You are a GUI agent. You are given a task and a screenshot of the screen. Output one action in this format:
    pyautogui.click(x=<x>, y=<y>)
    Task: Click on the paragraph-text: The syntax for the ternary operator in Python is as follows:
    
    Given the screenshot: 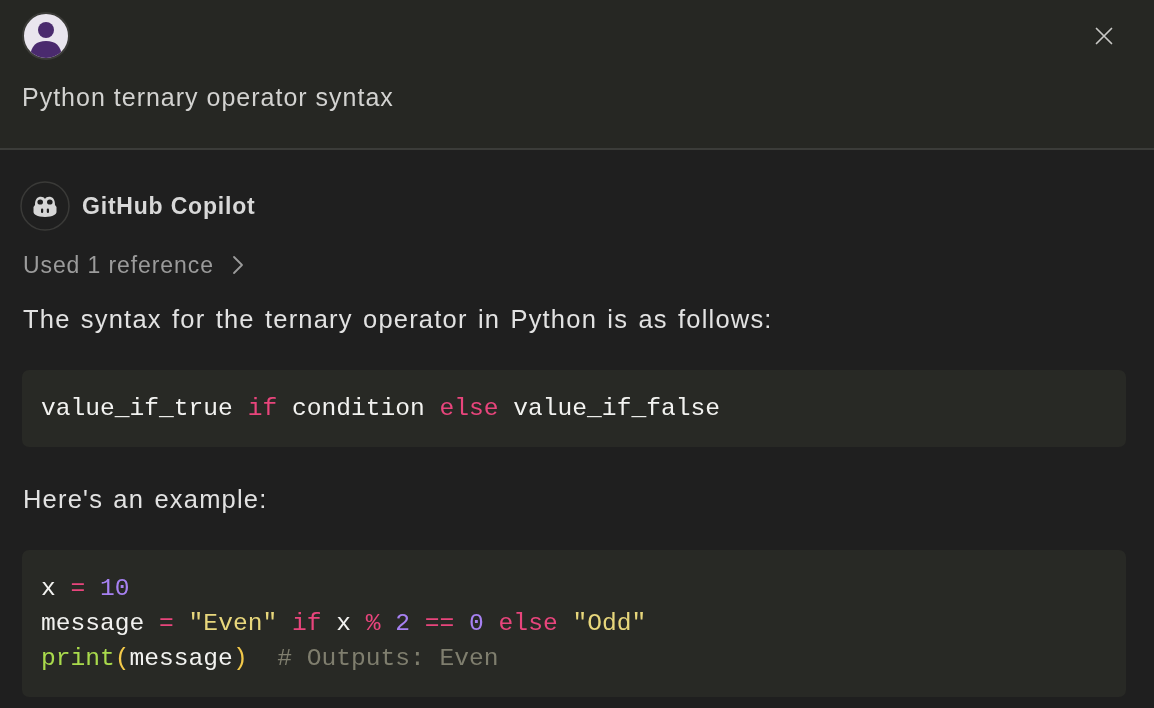 What is the action you would take?
    pyautogui.click(x=398, y=319)
    